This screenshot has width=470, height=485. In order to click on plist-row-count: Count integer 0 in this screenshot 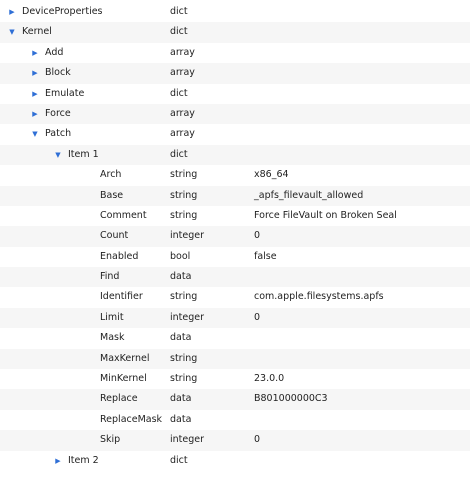, I will do `click(235, 236)`.